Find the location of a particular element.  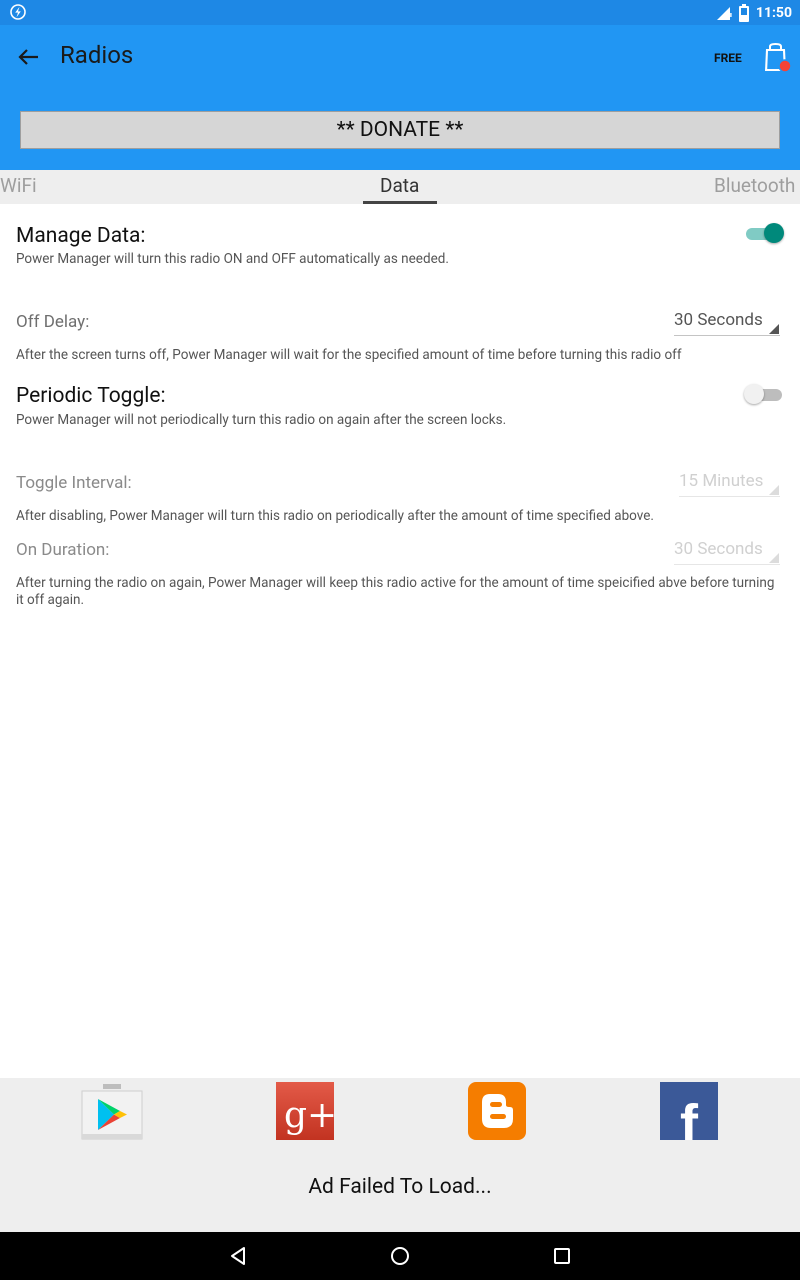

tab-data: Data is located at coordinates (399, 185).